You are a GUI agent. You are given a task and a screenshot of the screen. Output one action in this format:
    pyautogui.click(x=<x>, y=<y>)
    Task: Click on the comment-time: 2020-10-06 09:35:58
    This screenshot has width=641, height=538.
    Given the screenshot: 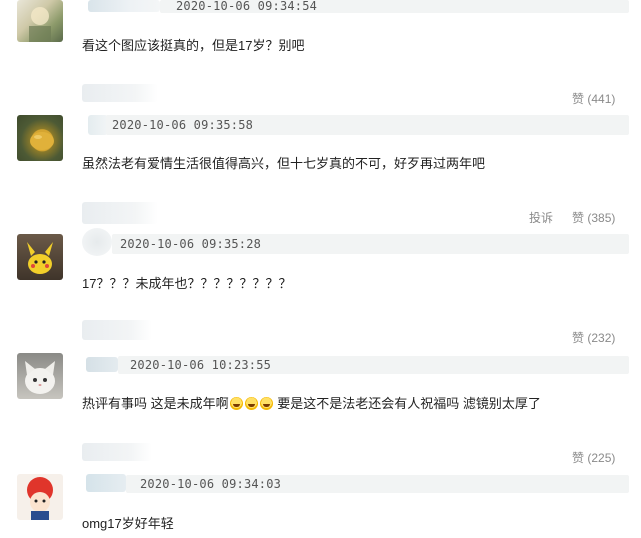 What is the action you would take?
    pyautogui.click(x=183, y=125)
    